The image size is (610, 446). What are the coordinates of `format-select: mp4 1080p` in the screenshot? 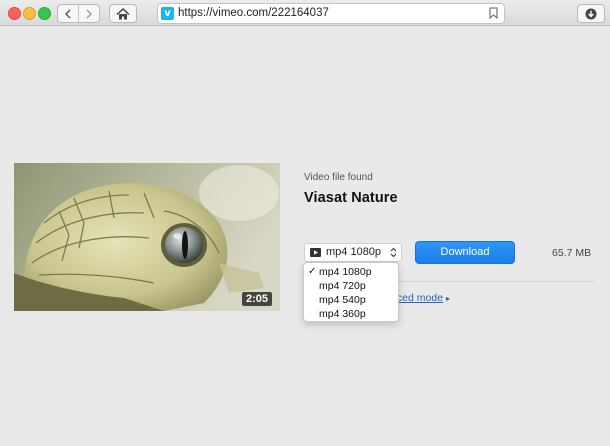 It's located at (353, 252).